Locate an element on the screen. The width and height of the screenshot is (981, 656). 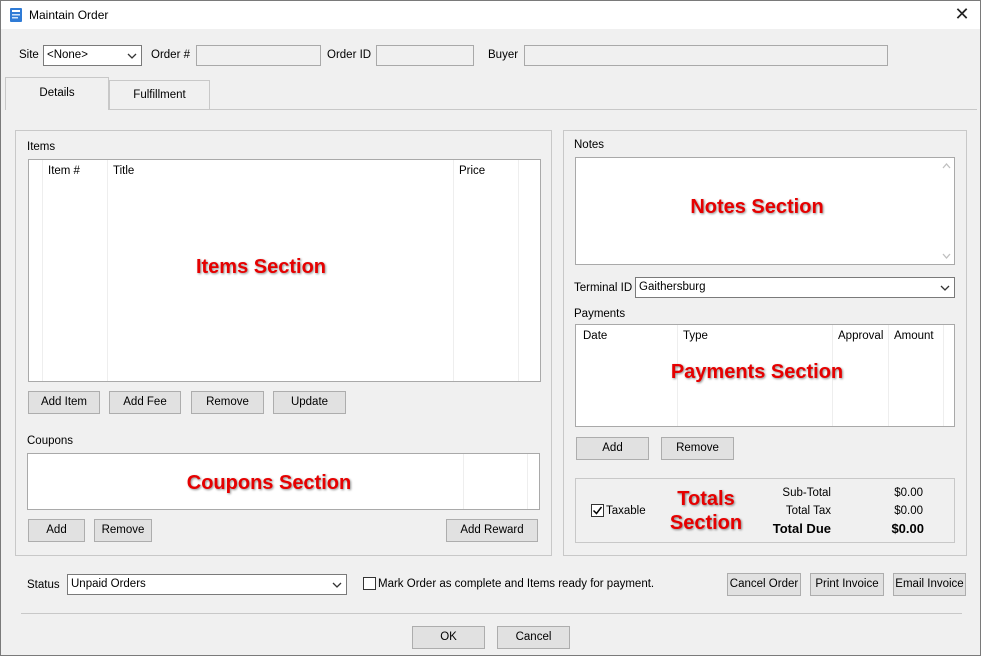
order-id-label: Order ID is located at coordinates (349, 55).